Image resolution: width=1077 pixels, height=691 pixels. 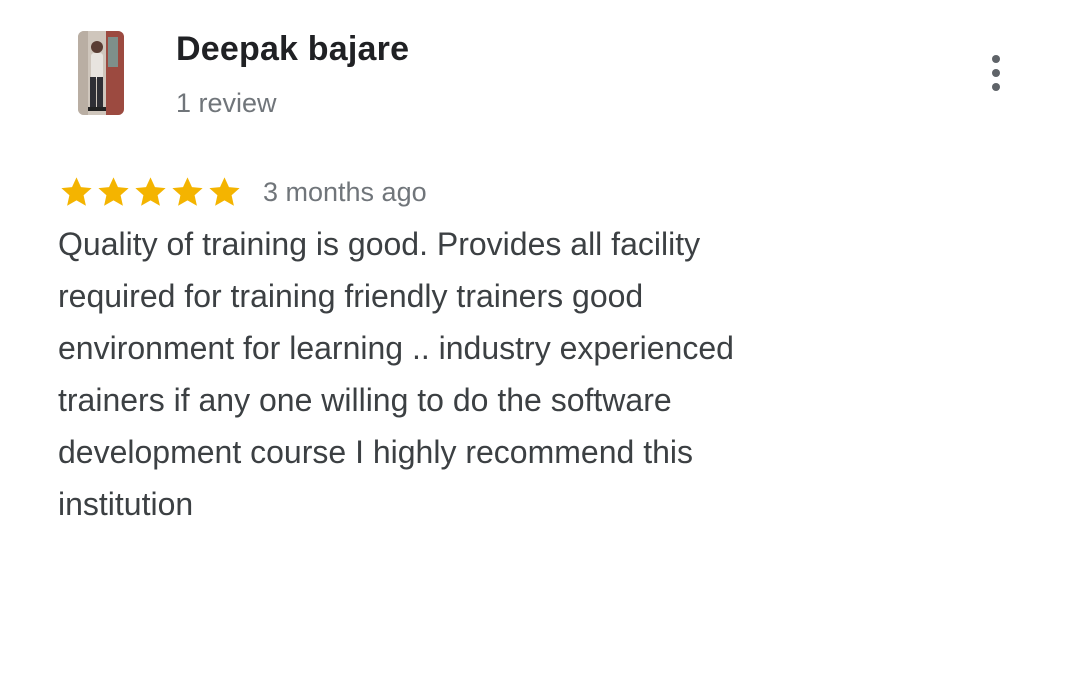 I want to click on user-photo-avatar-icon, so click(x=101, y=73).